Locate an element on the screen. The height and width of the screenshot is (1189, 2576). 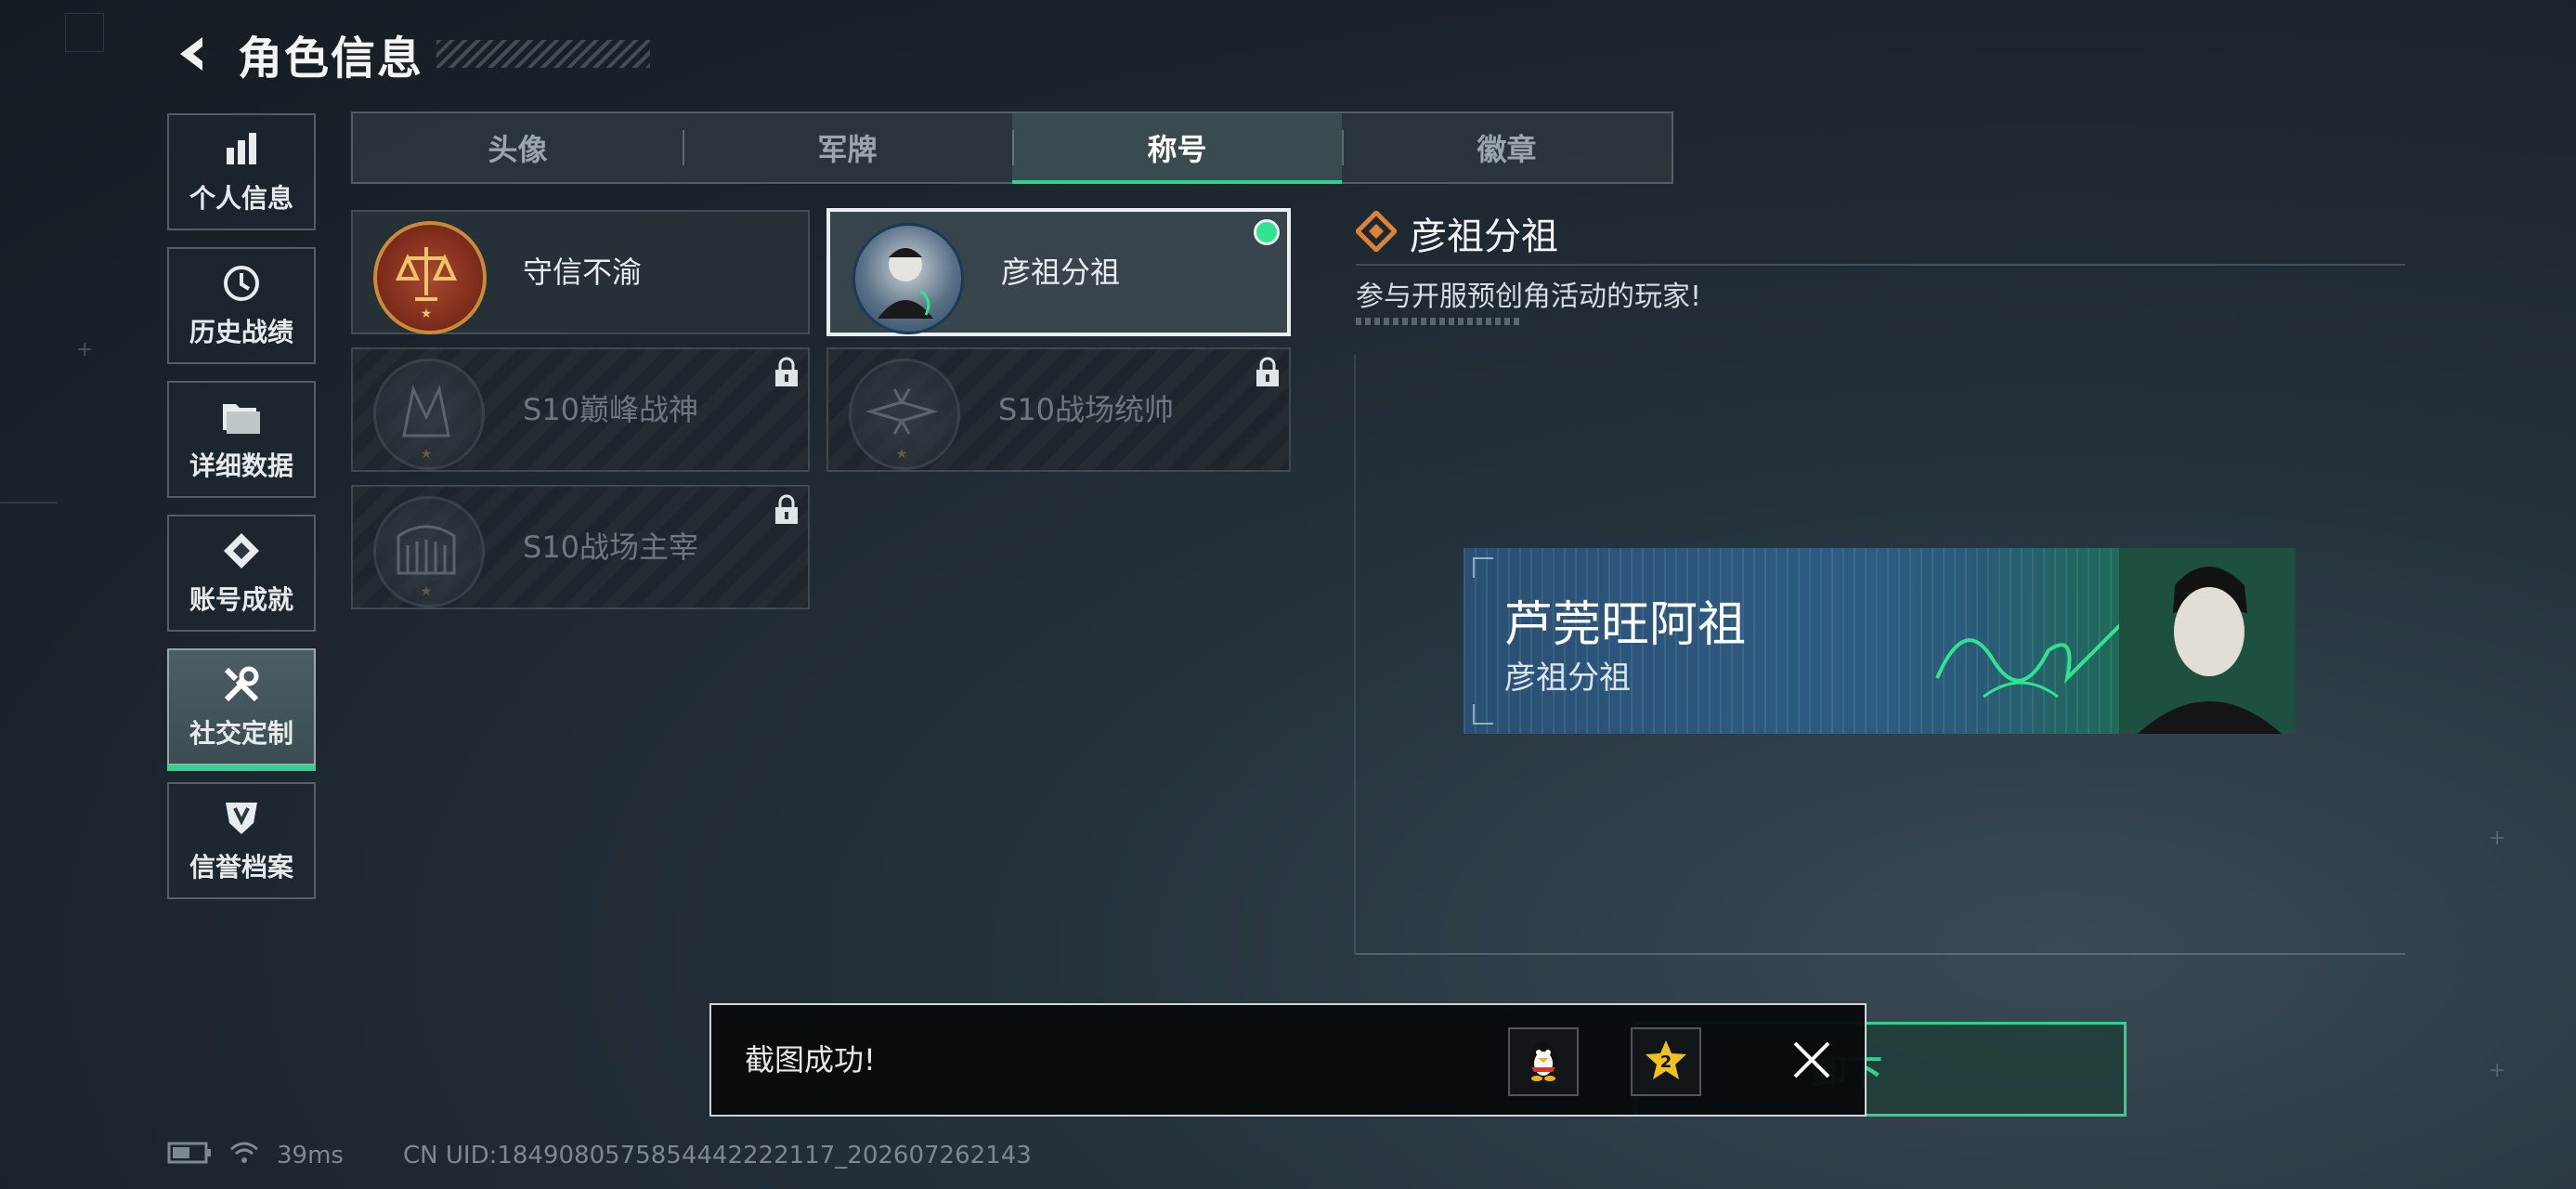
title-card-s10-ruler: ★ S10战场主宰 is located at coordinates (581, 547).